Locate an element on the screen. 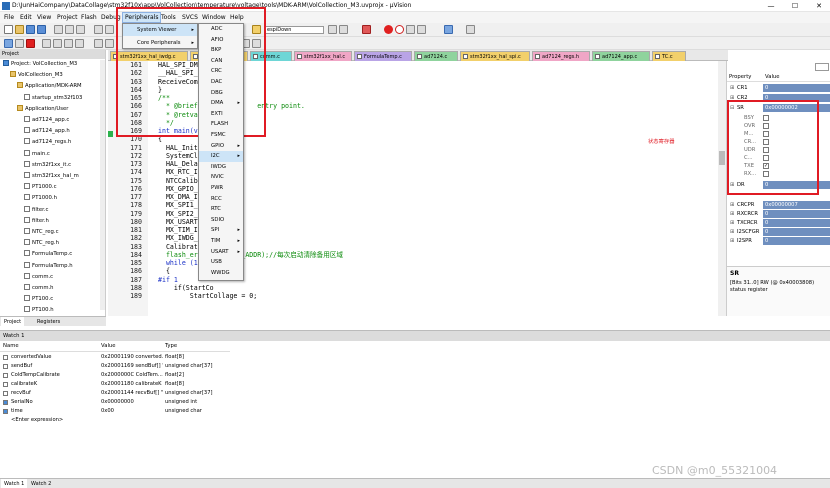 The width and height of the screenshot is (830, 488). submenu-item-gpio: GPIO ▸ is located at coordinates (221, 146).